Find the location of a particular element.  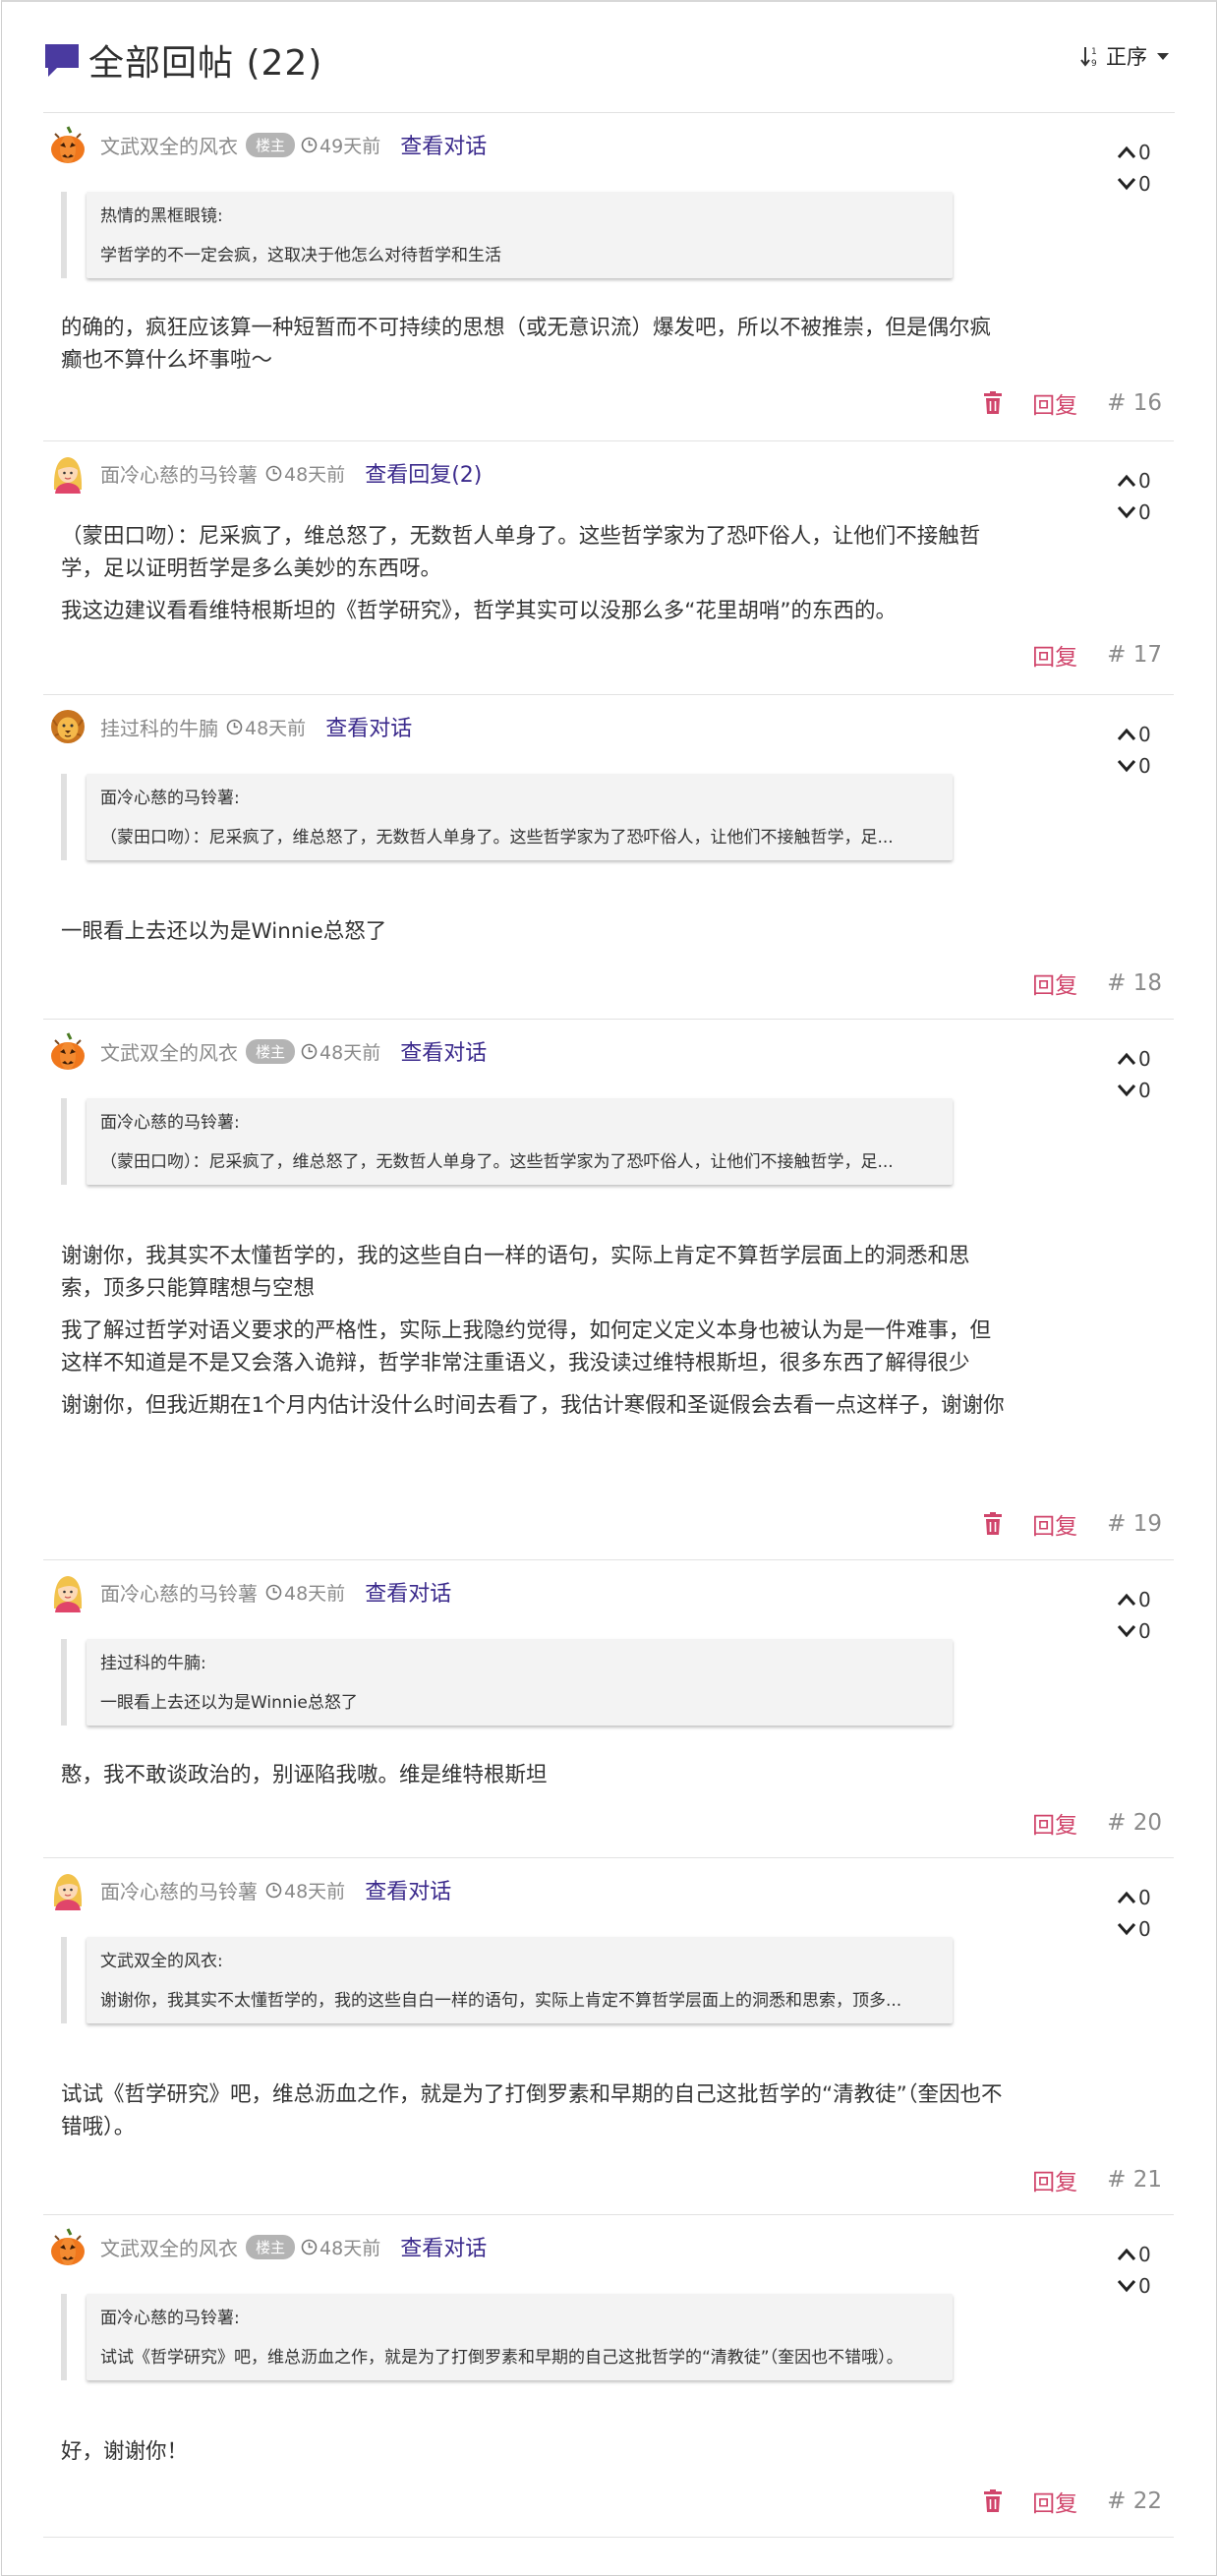

sort-ascending-icon: 1 9 is located at coordinates (1088, 57).